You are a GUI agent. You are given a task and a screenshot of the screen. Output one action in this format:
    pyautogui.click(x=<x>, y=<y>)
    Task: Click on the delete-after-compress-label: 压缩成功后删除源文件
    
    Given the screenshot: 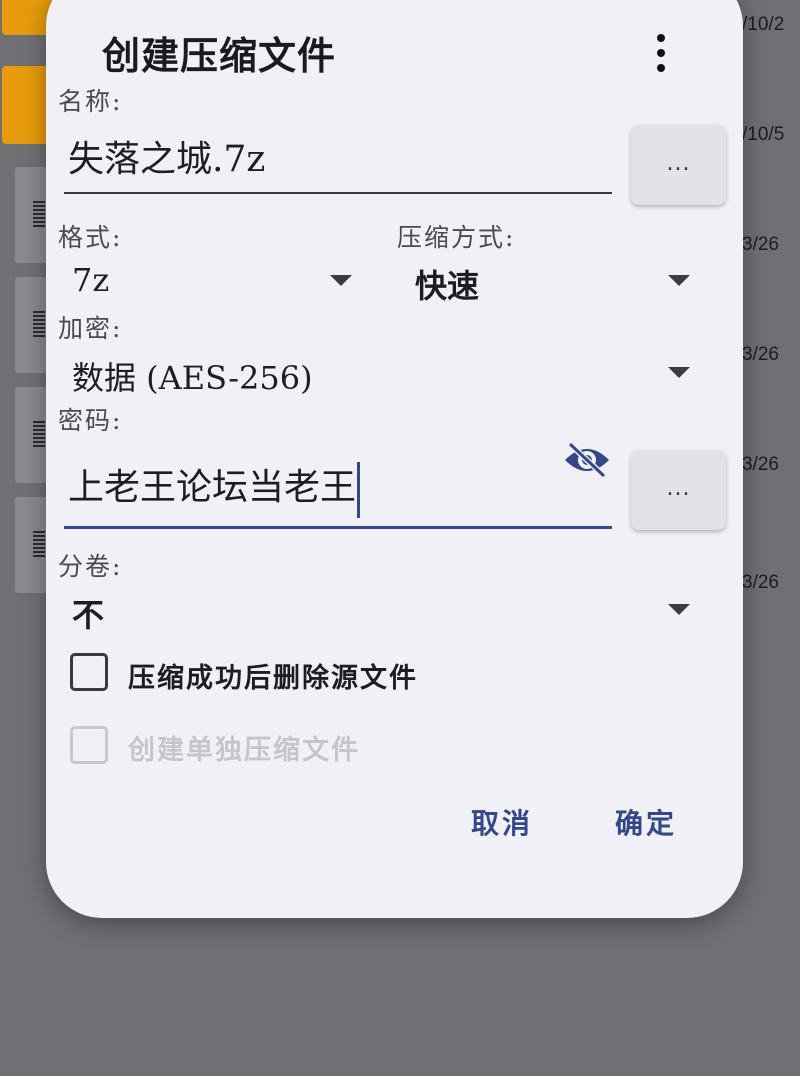 What is the action you would take?
    pyautogui.click(x=273, y=678)
    